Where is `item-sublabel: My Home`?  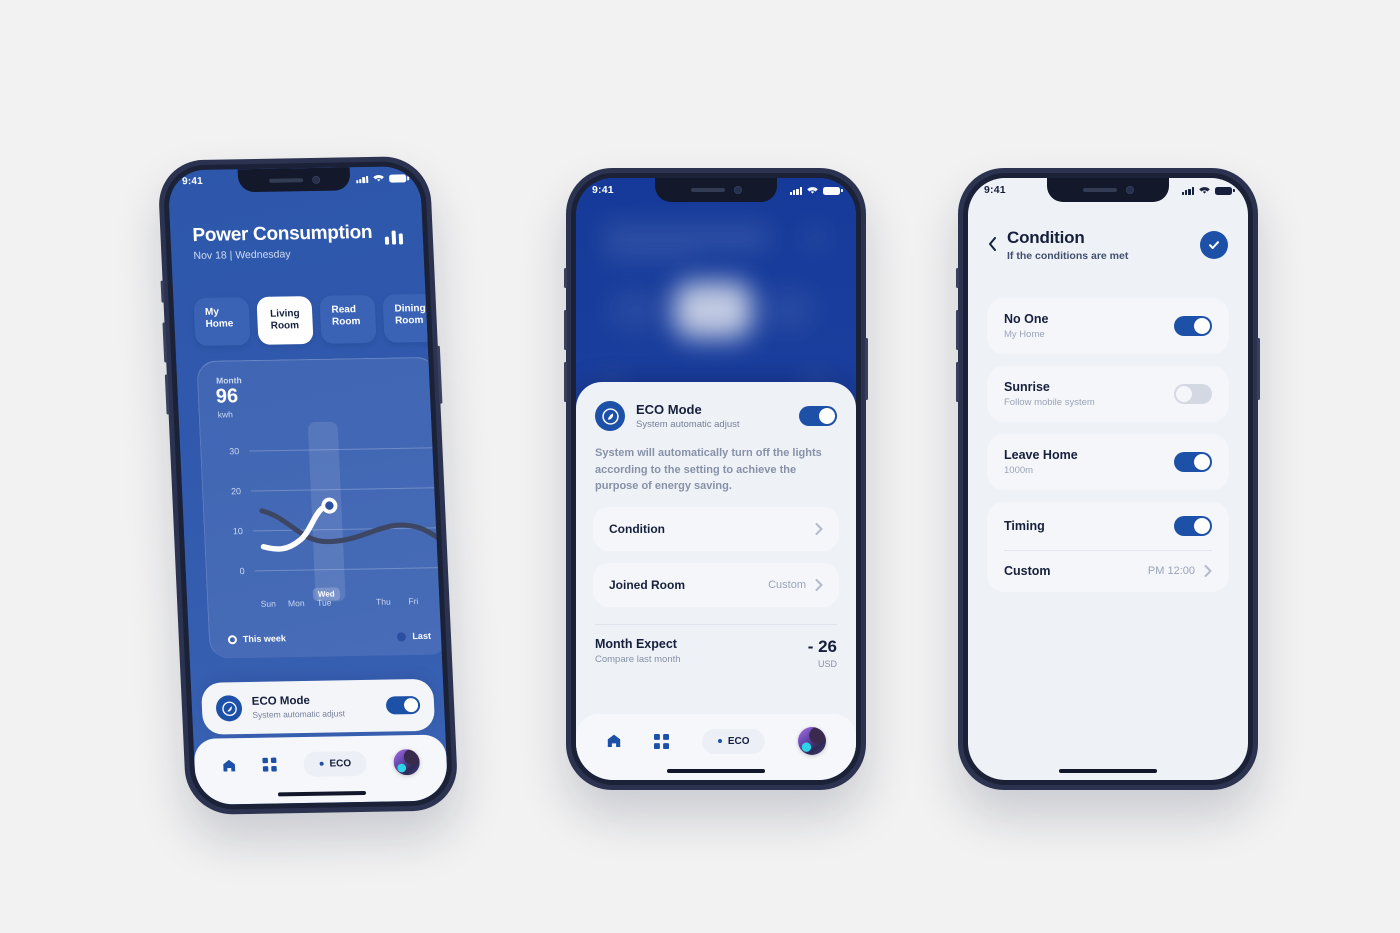 item-sublabel: My Home is located at coordinates (1024, 334).